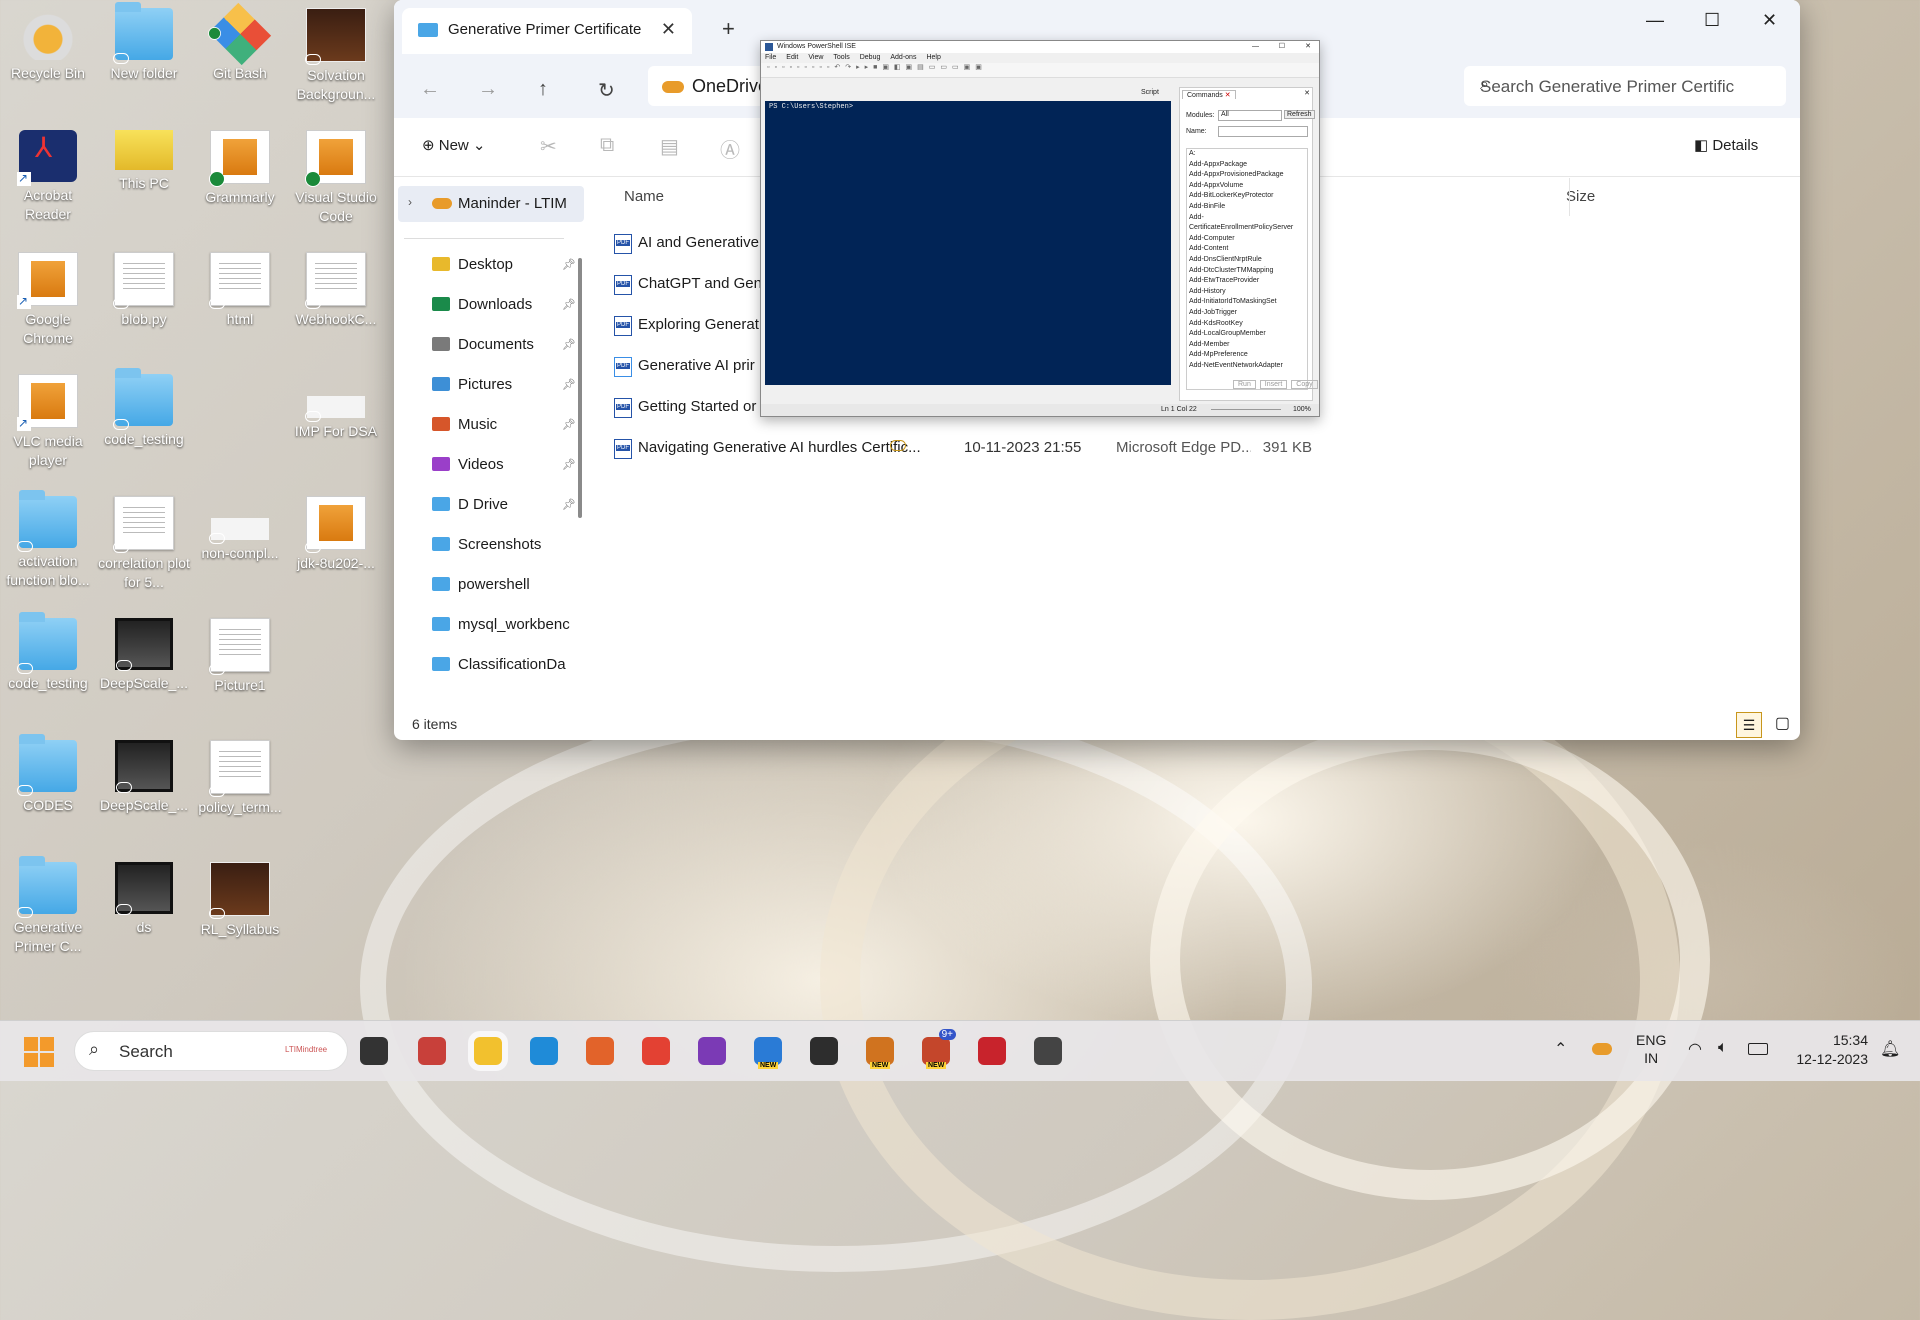  Describe the element at coordinates (939, 1049) in the screenshot. I see `teams-icon: 9+ NEW` at that location.